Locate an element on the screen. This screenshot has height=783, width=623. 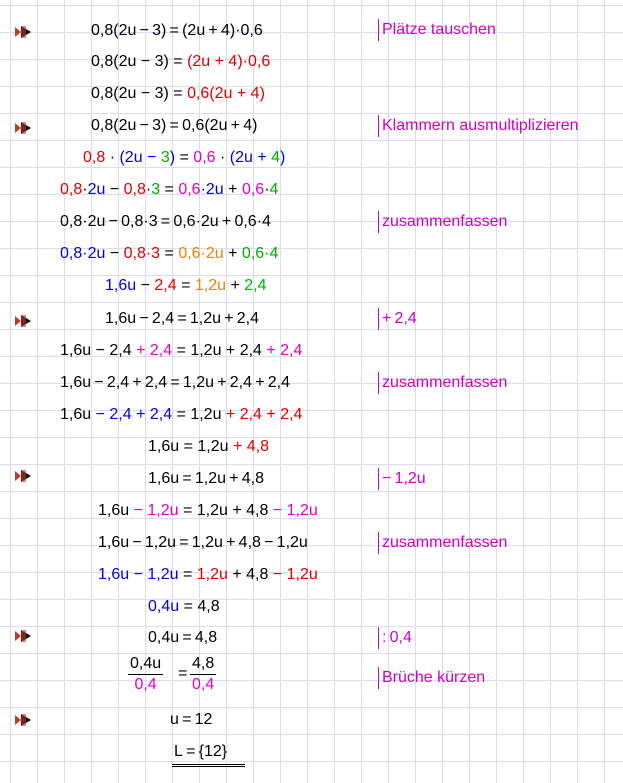
fraction-left: 0,4u 0,4 is located at coordinates (146, 674).